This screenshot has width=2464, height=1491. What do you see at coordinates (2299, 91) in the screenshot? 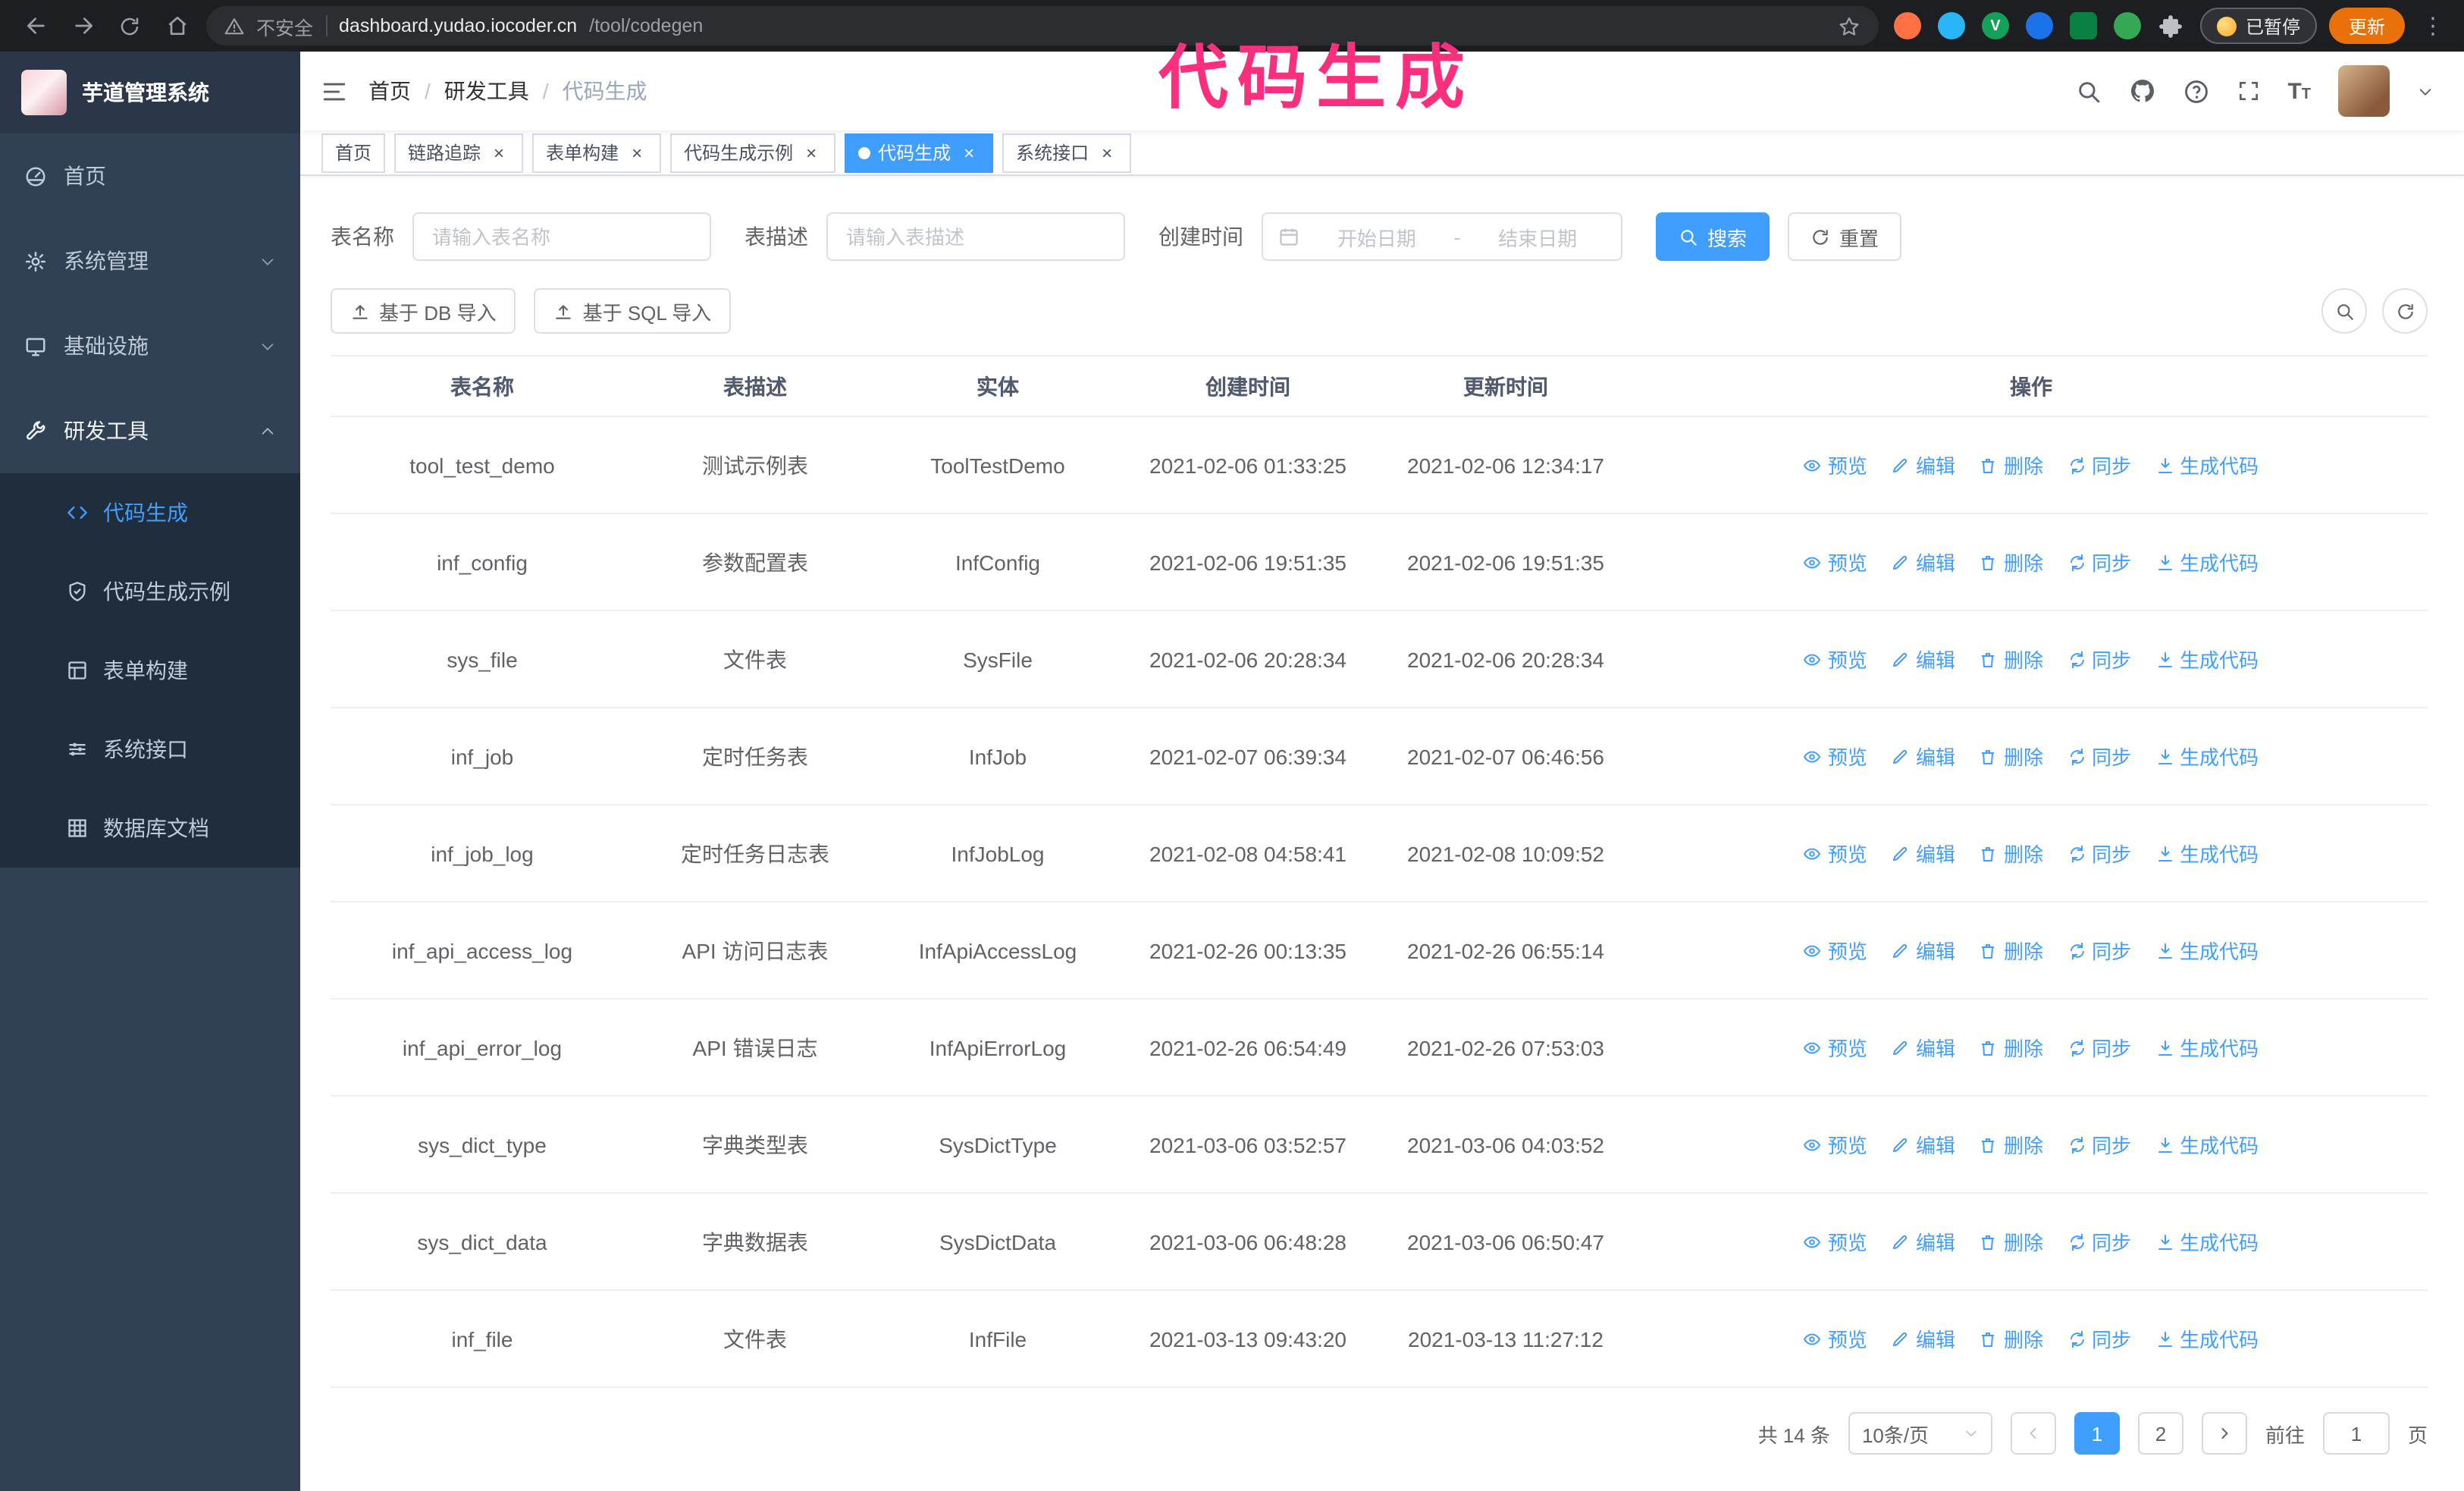
I see `font-size-icon: TT` at bounding box center [2299, 91].